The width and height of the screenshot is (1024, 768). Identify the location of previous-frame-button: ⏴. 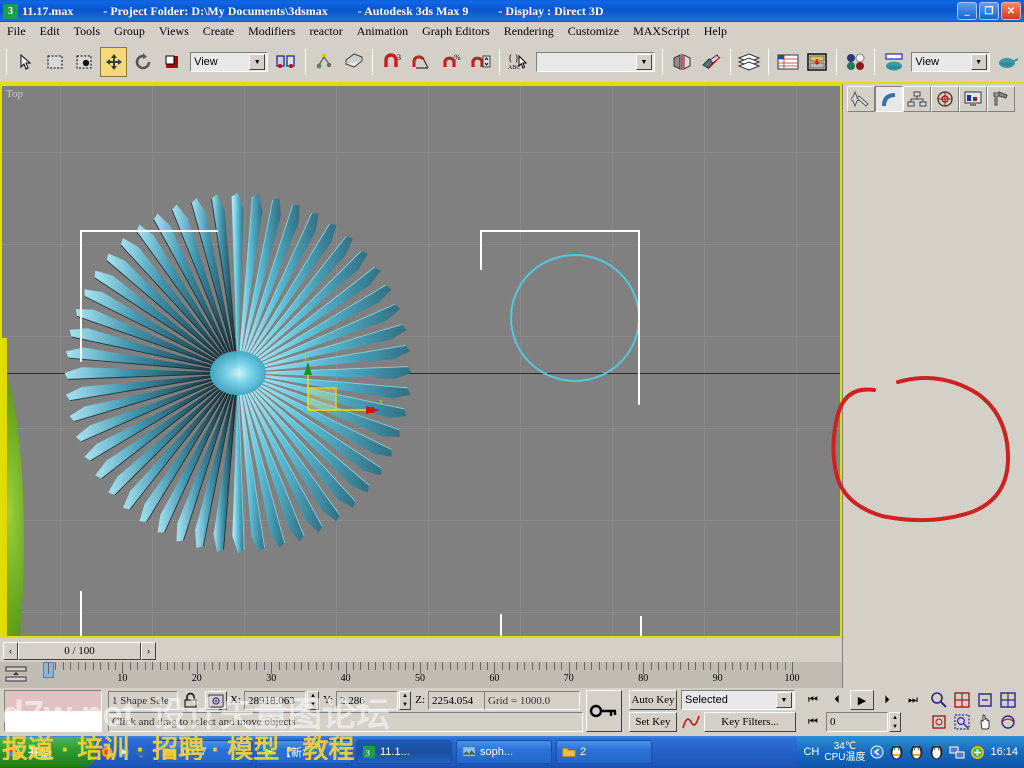
(837, 700).